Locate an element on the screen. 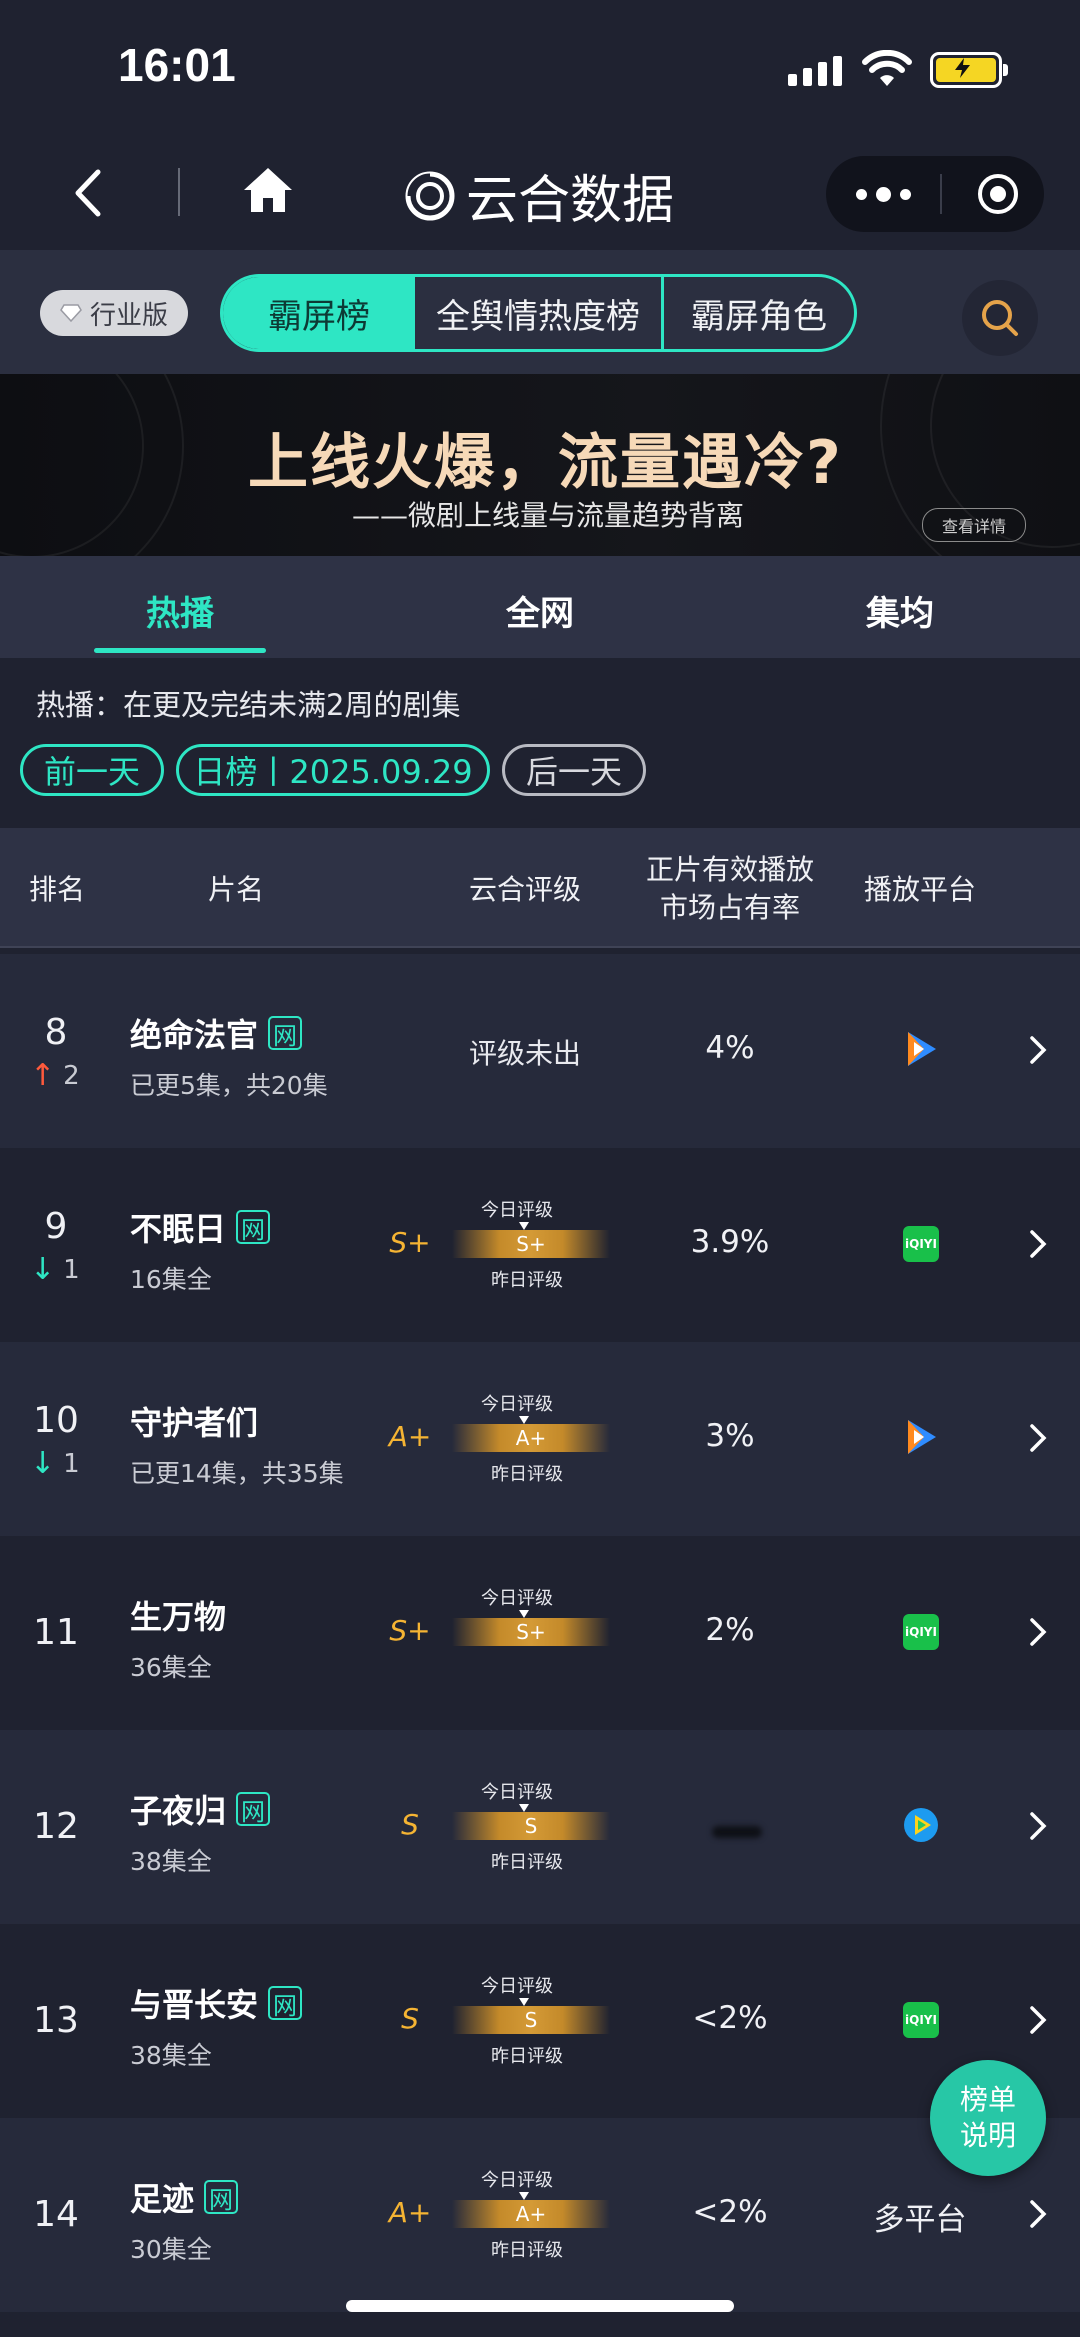  rank-change: ↓ 1 is located at coordinates (55, 1463).